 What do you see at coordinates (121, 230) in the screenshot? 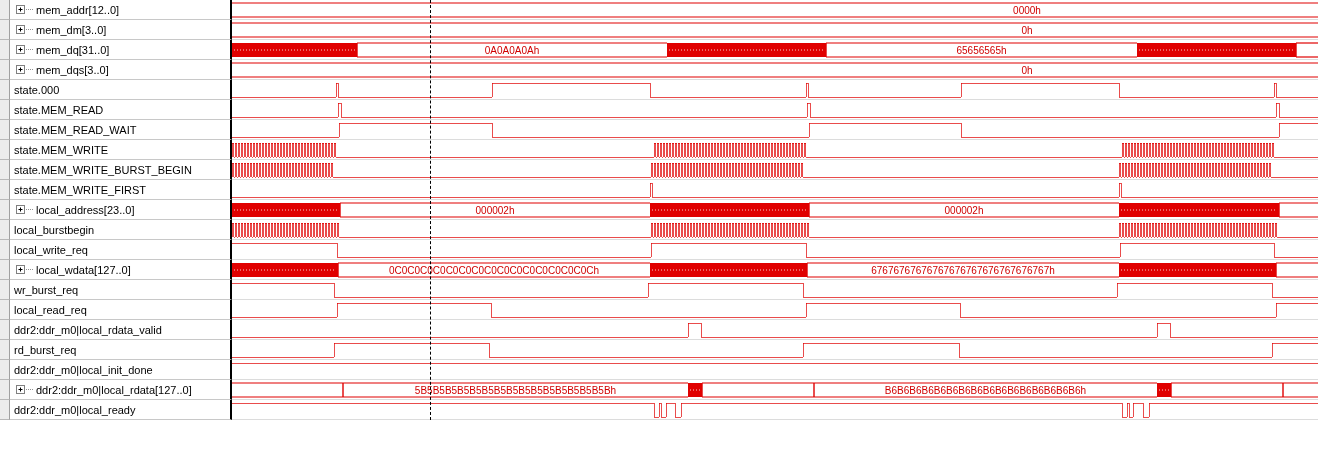
I see `signal-row: local_burstbegin` at bounding box center [121, 230].